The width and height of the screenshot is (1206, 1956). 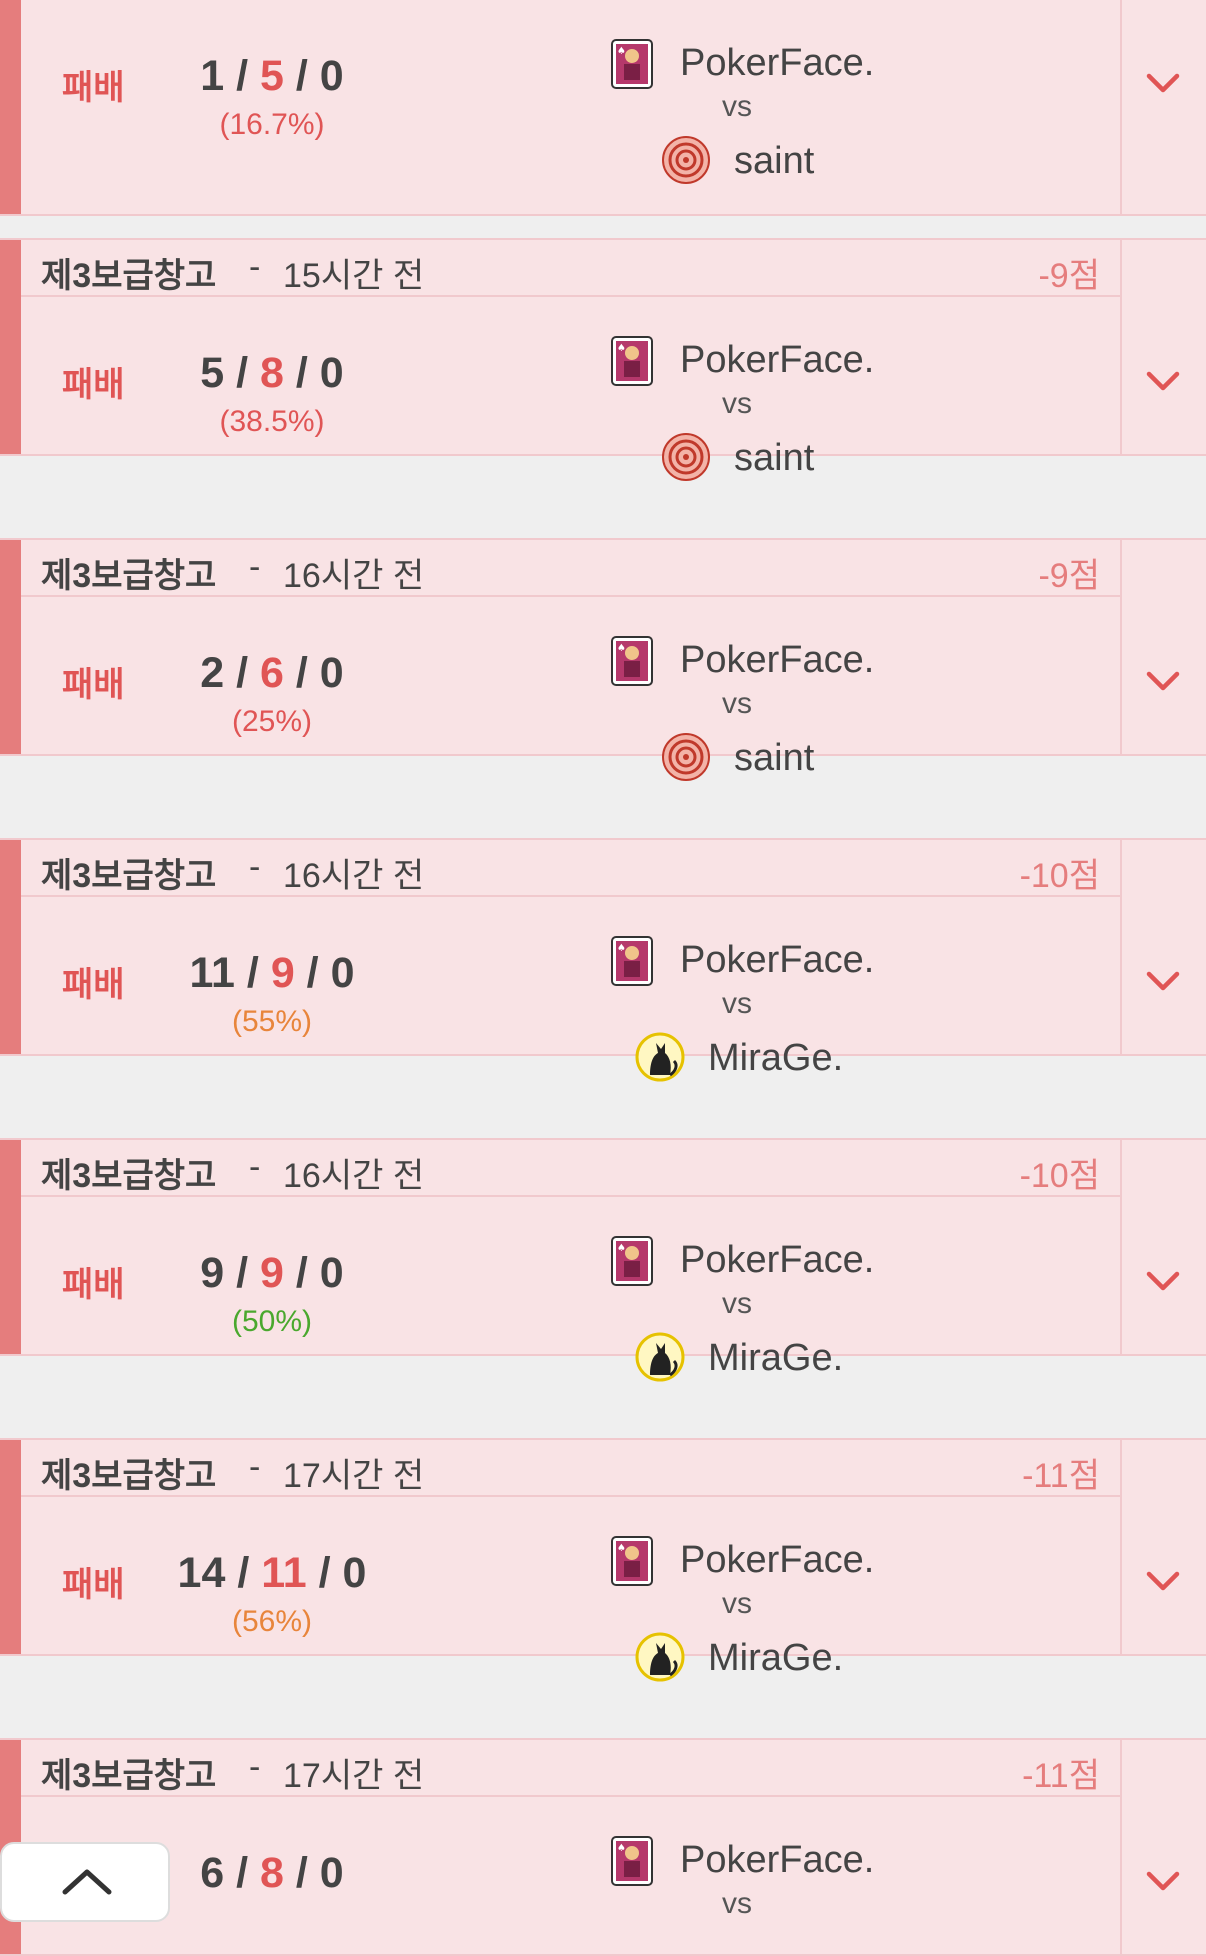 What do you see at coordinates (212, 1873) in the screenshot?
I see `kills-value: 6` at bounding box center [212, 1873].